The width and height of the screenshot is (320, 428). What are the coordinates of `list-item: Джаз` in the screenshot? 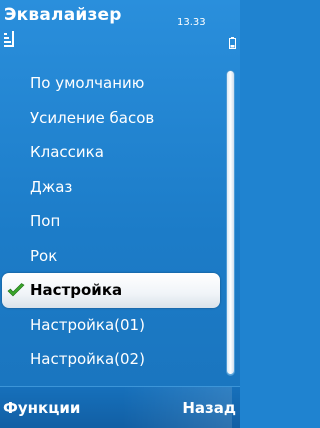 It's located at (110, 187).